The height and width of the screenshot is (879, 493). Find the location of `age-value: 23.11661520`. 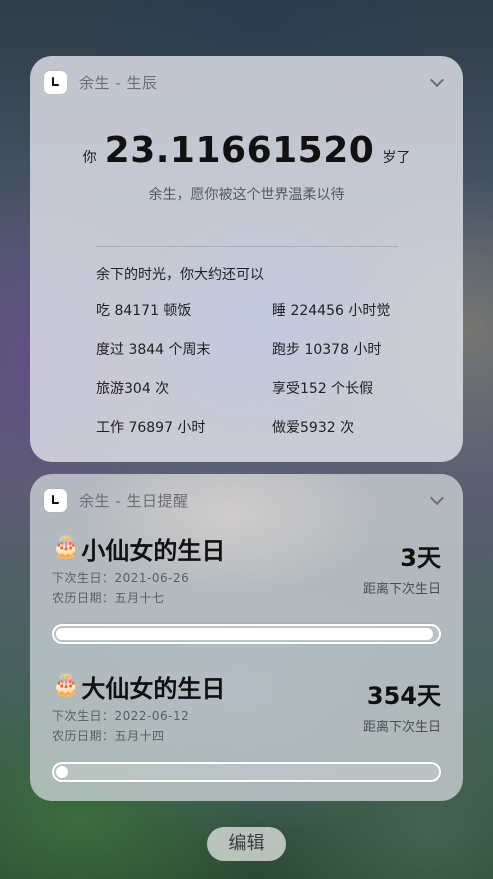

age-value: 23.11661520 is located at coordinates (239, 150).